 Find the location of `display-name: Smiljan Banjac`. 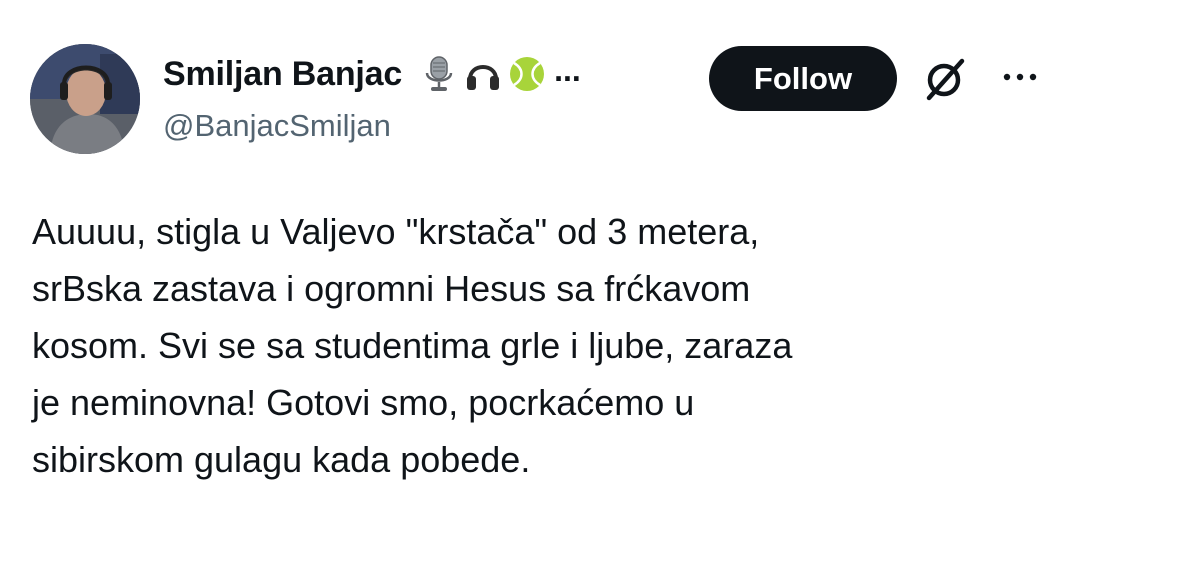

display-name: Smiljan Banjac is located at coordinates (282, 74).